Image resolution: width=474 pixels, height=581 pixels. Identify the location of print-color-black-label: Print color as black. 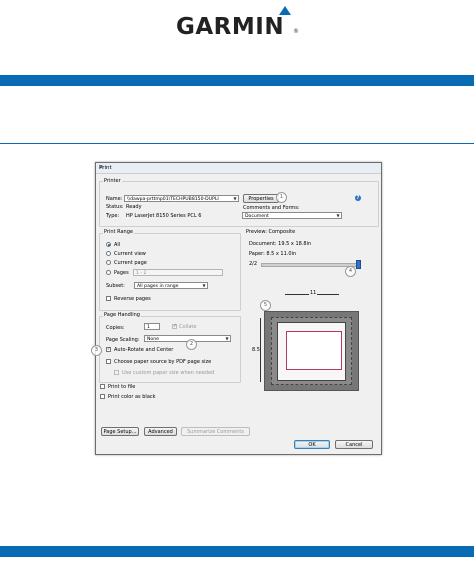
(132, 397).